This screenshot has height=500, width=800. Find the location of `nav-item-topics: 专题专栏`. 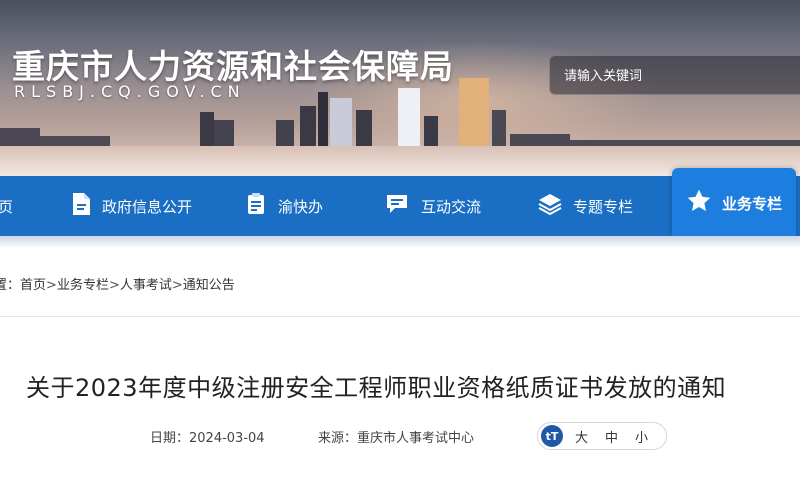

nav-item-topics: 专题专栏 is located at coordinates (585, 206).